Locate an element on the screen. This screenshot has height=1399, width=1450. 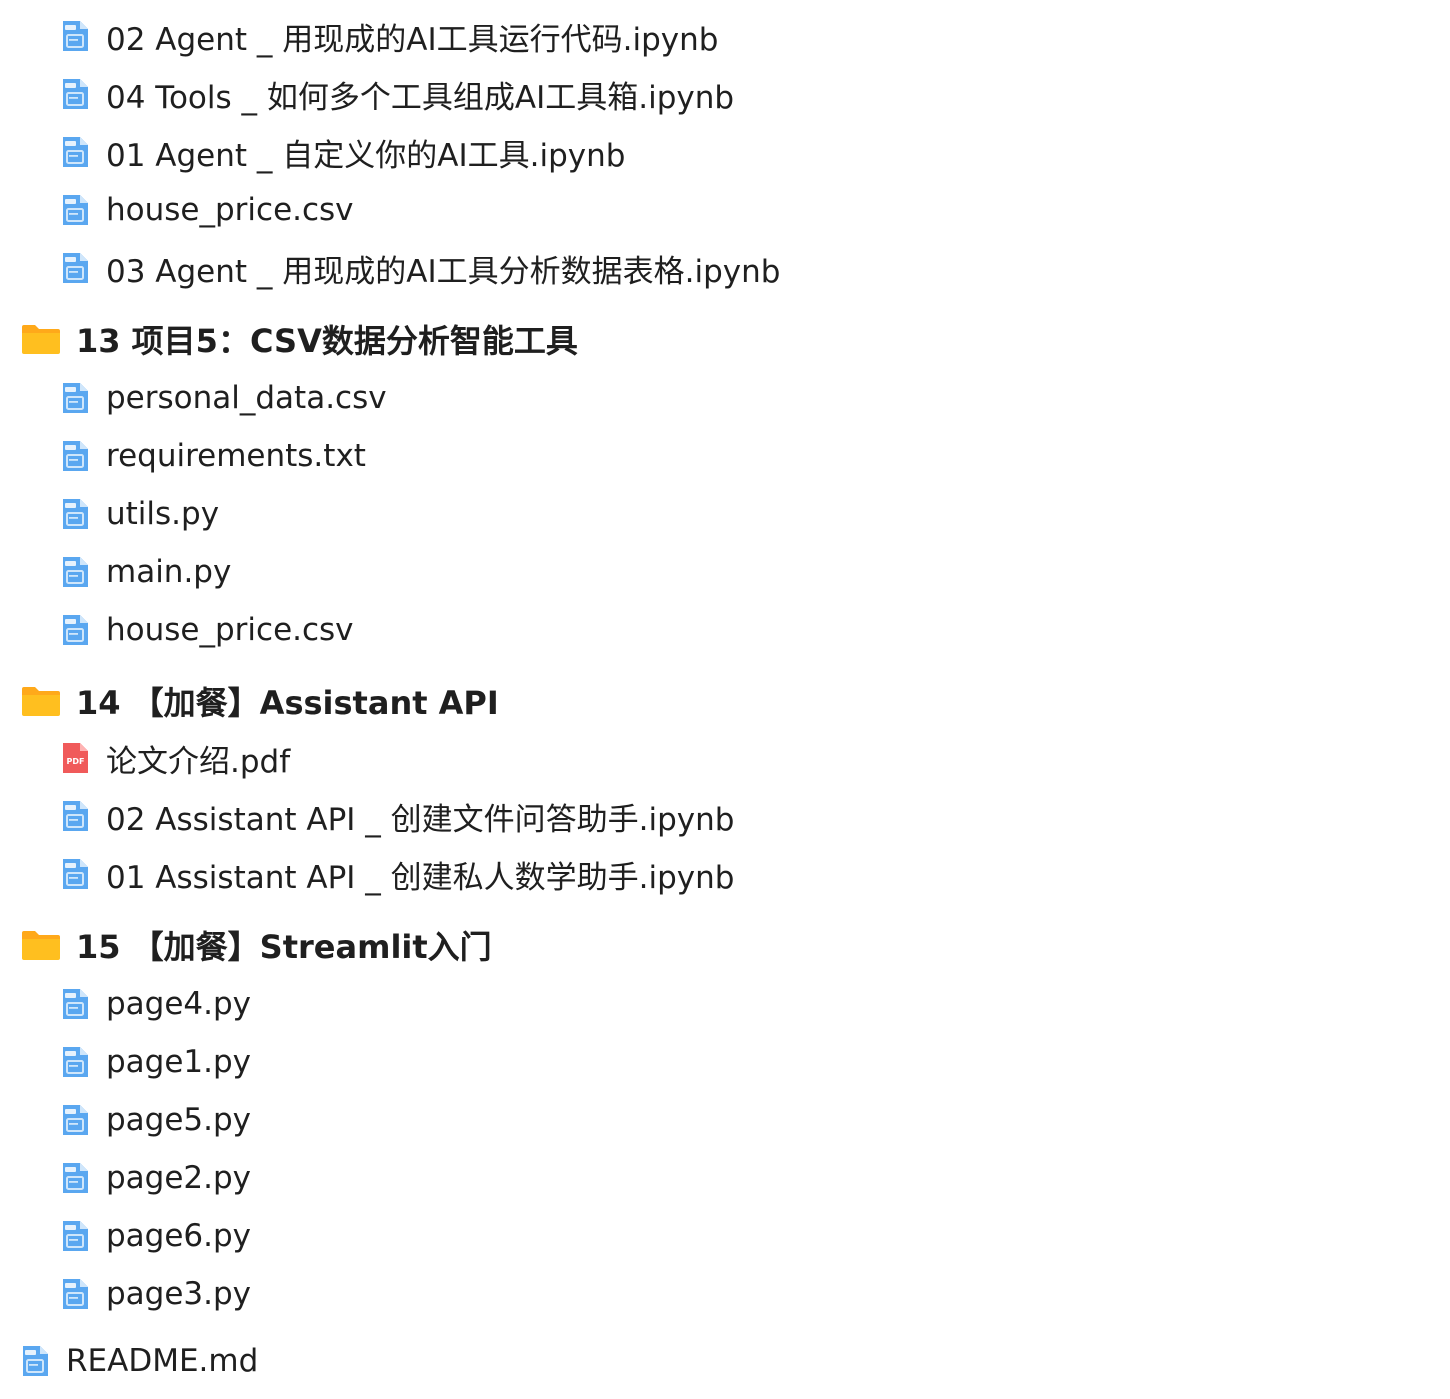
tree-file-row: main.py is located at coordinates (145, 572).